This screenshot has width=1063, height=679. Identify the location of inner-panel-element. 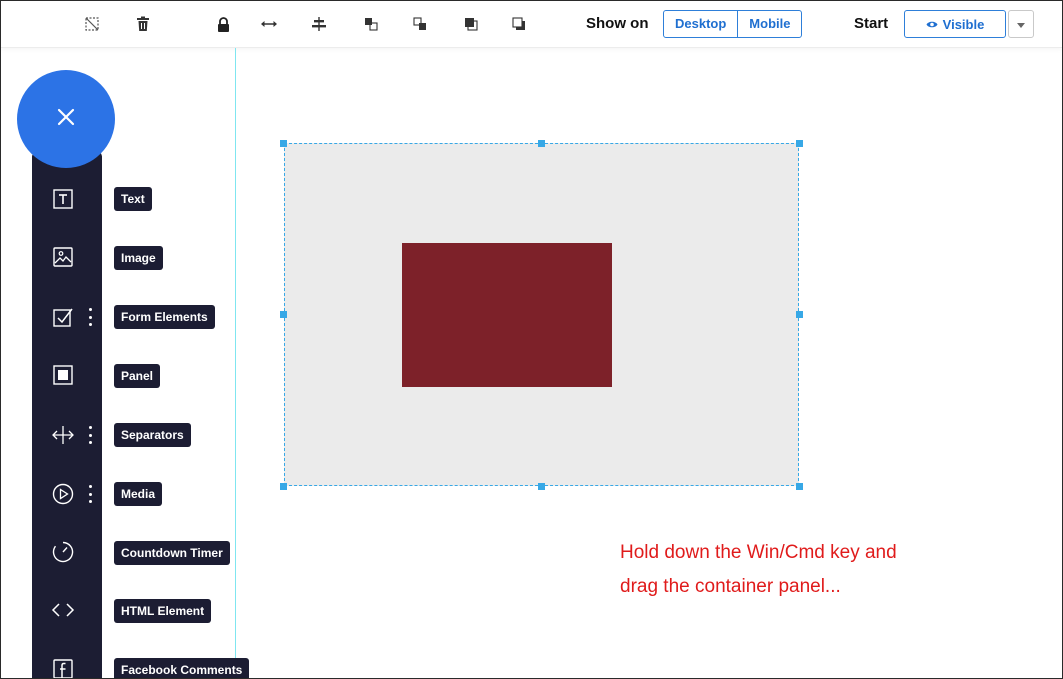
(507, 315).